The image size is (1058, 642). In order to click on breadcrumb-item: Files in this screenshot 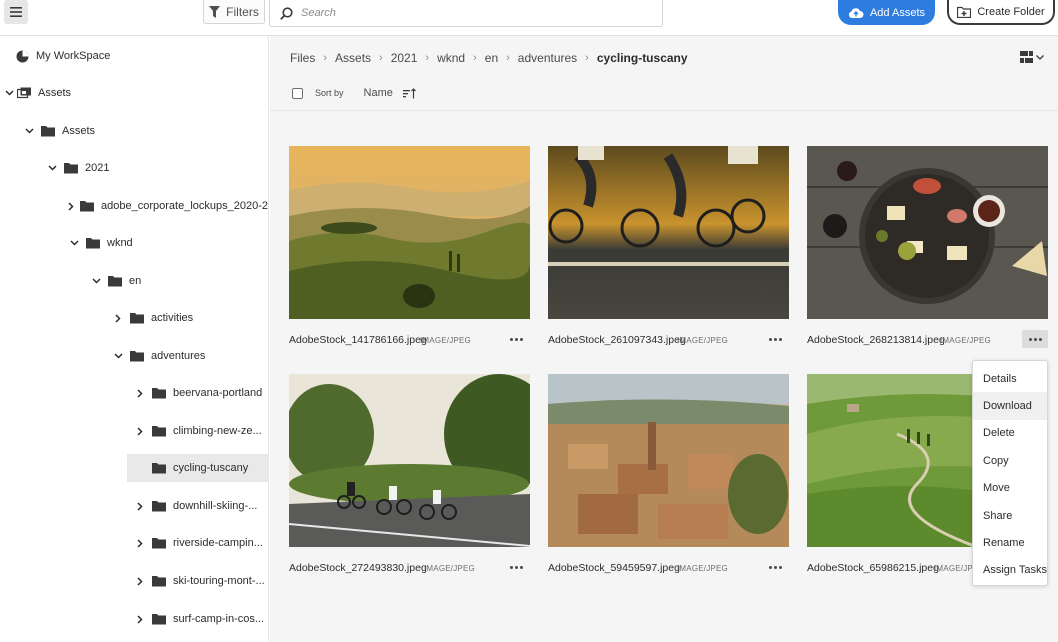, I will do `click(302, 58)`.